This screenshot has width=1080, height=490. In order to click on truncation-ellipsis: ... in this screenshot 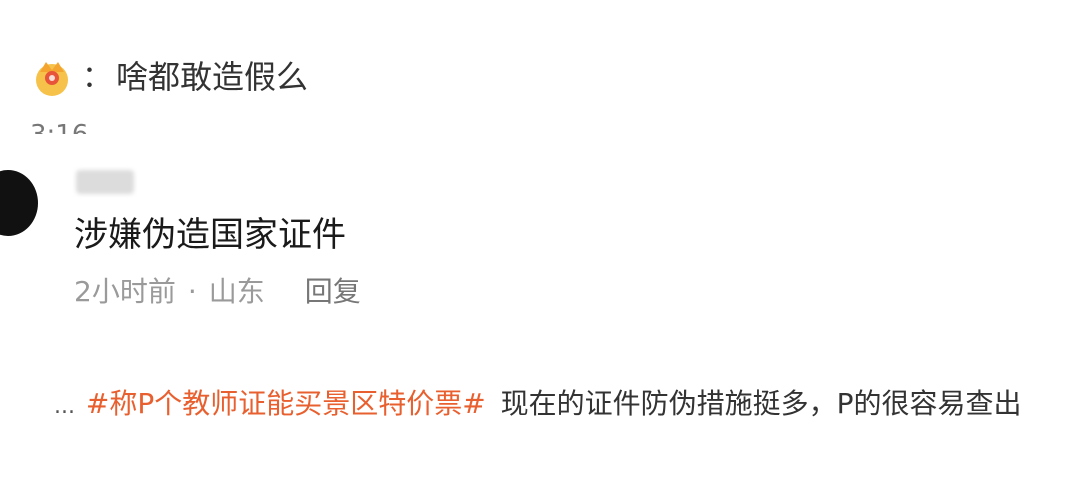, I will do `click(64, 406)`.